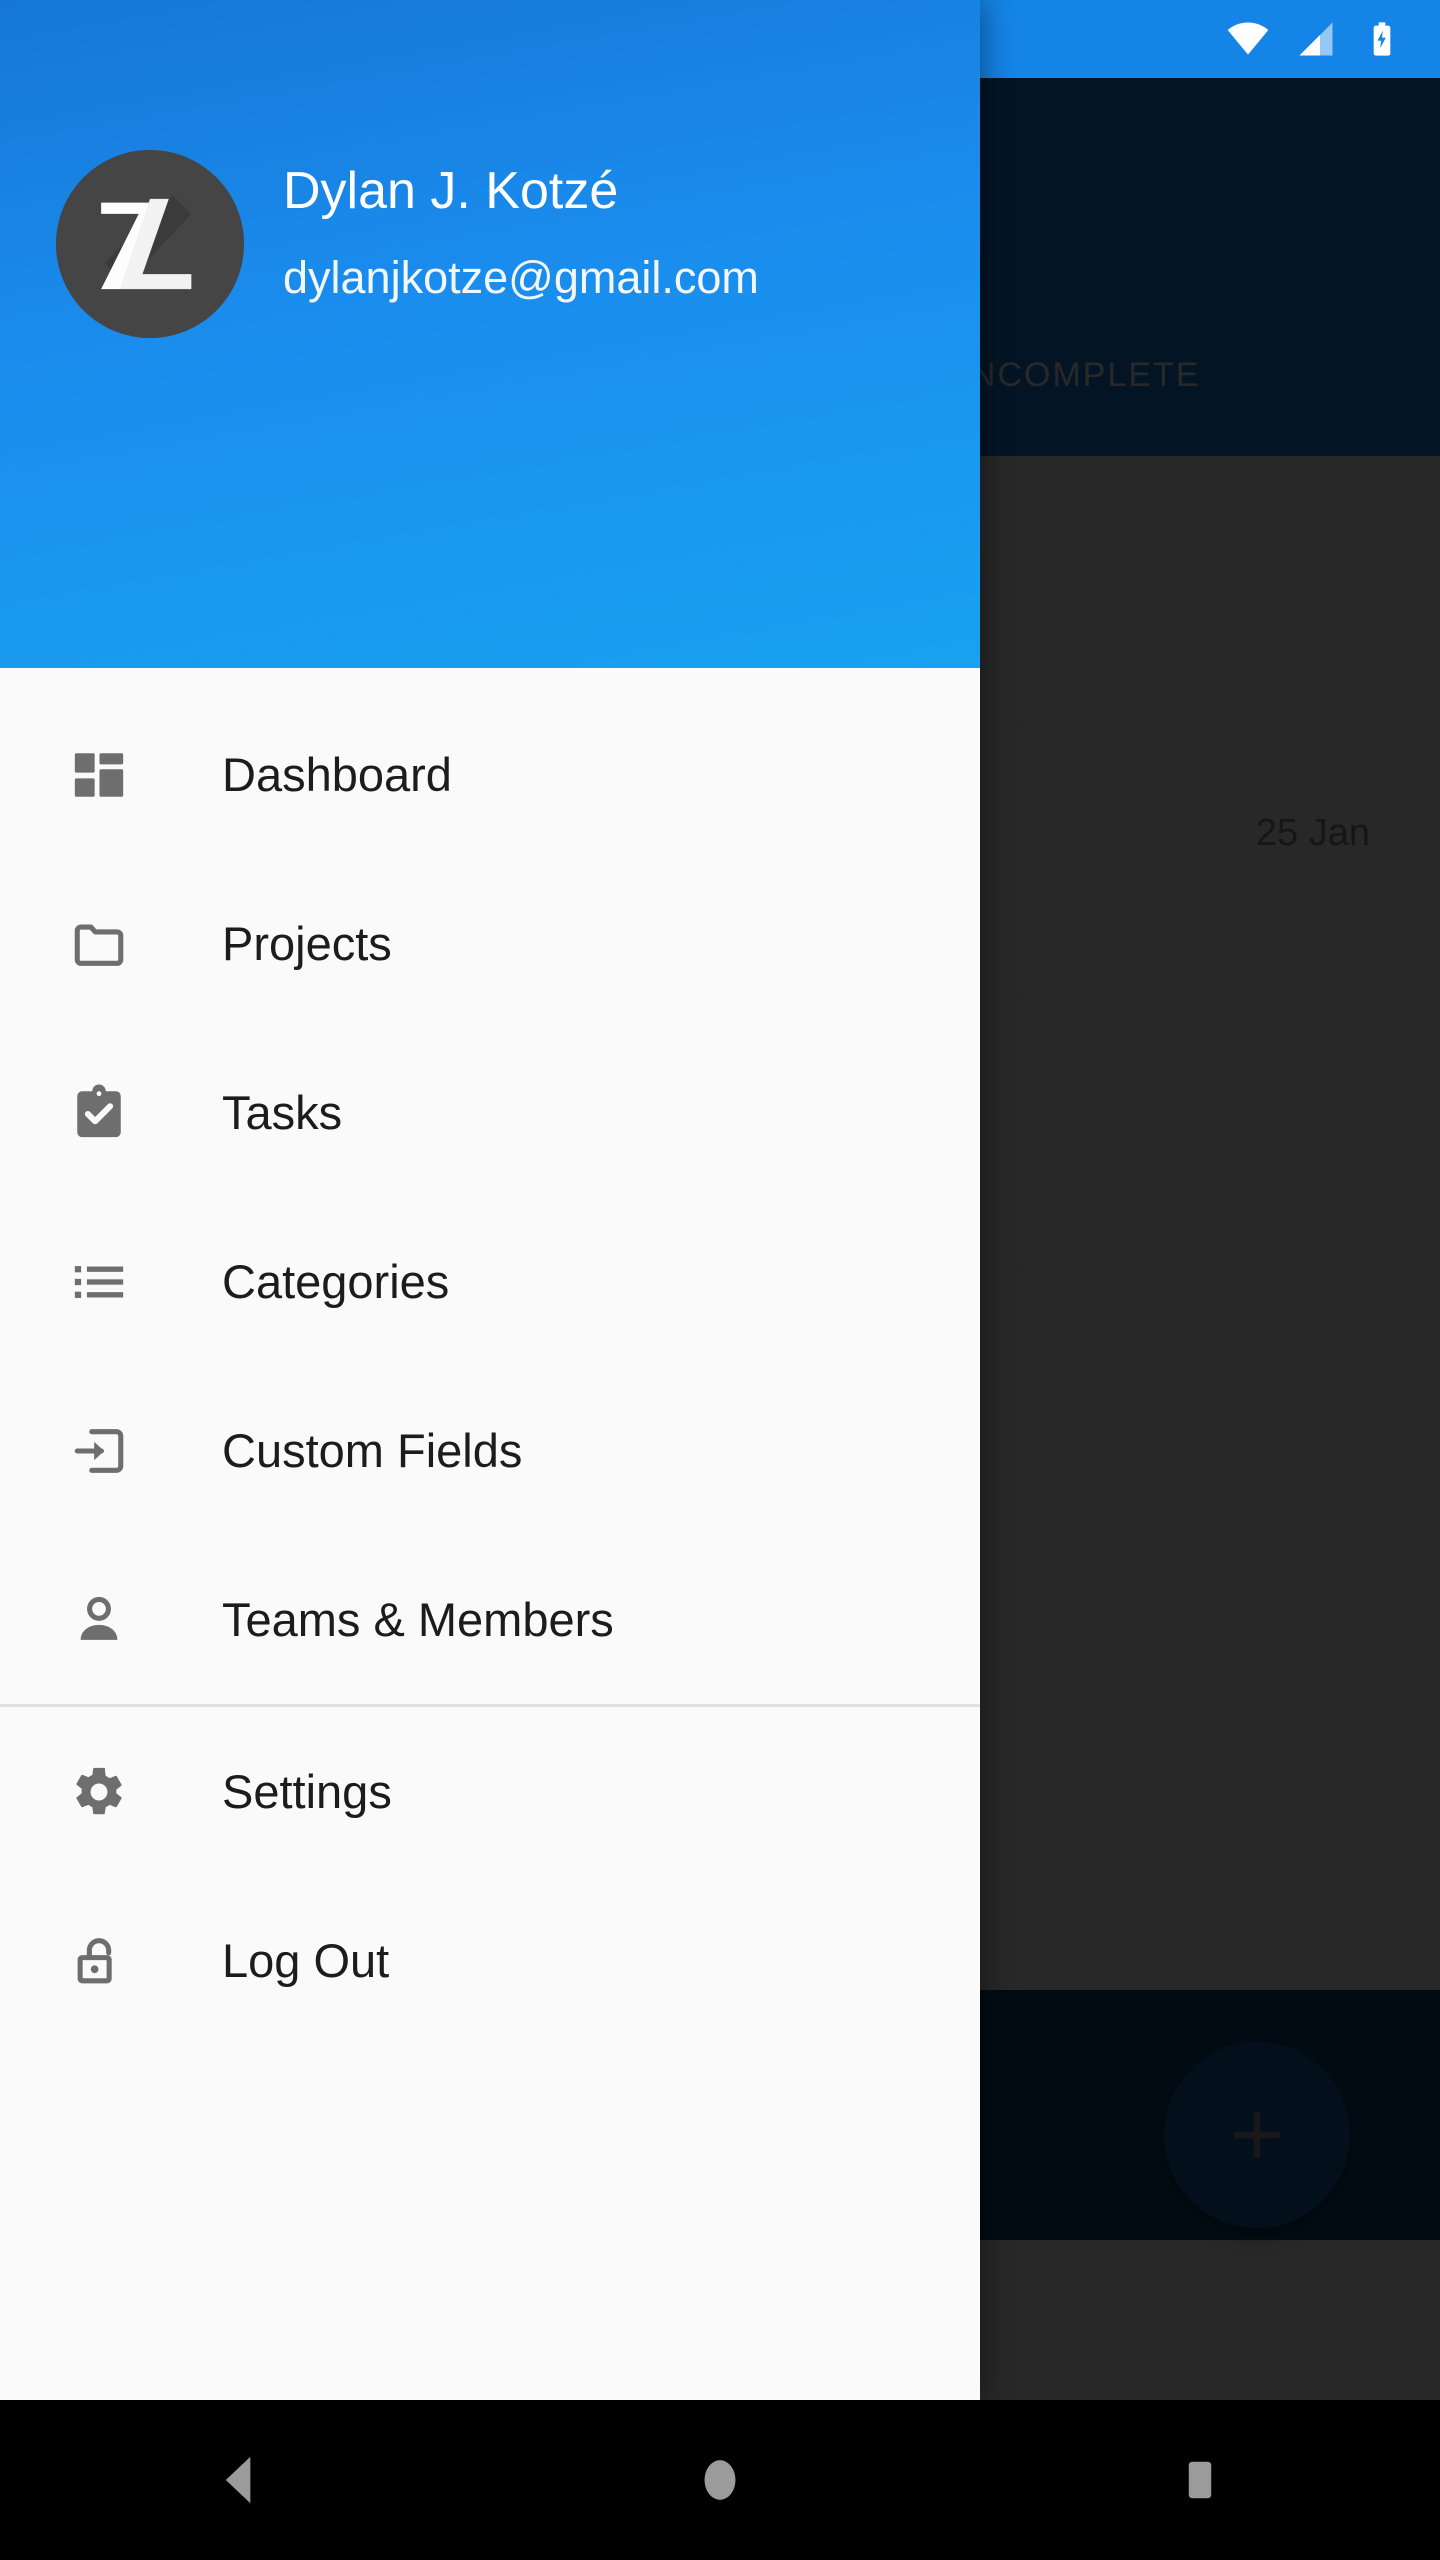  What do you see at coordinates (99, 1792) in the screenshot?
I see `gear-icon` at bounding box center [99, 1792].